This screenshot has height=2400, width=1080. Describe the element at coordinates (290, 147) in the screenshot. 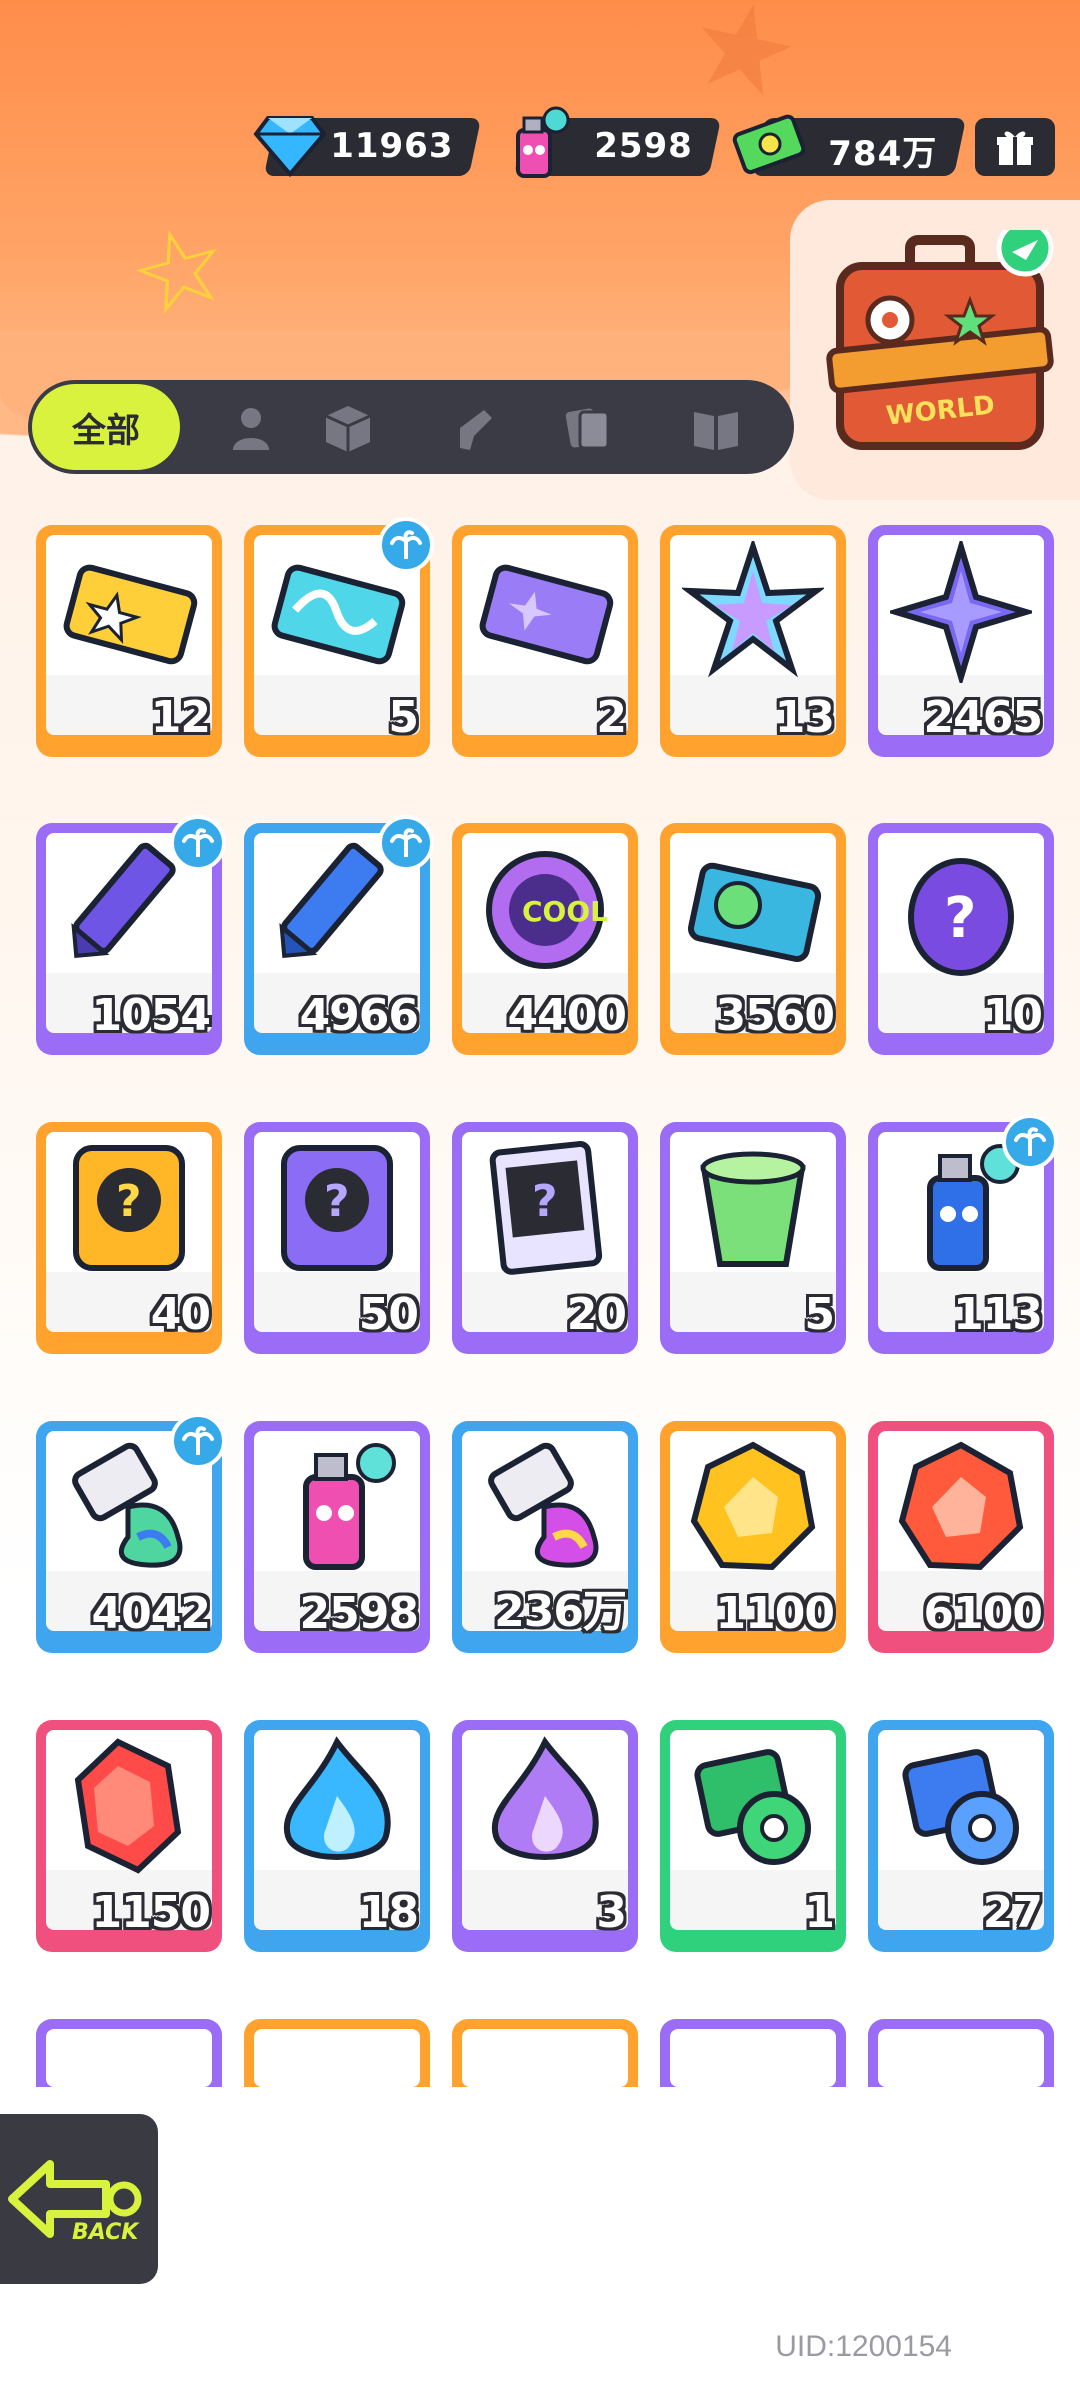

I see `diamond-icon` at that location.